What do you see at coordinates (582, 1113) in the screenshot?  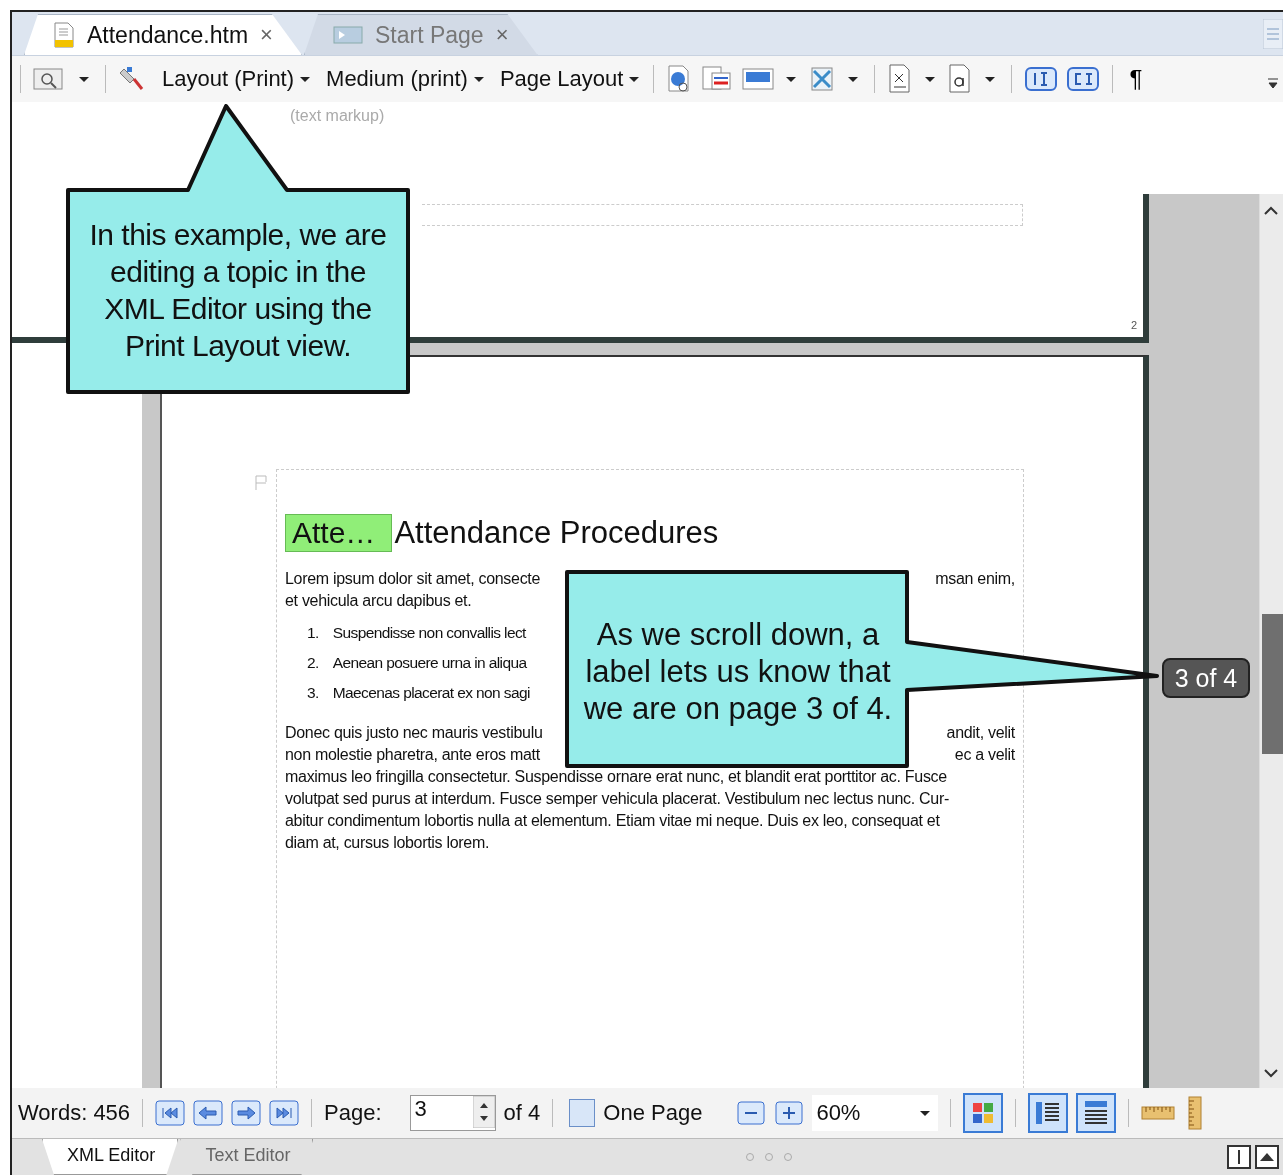 I see `one-page-checkbox` at bounding box center [582, 1113].